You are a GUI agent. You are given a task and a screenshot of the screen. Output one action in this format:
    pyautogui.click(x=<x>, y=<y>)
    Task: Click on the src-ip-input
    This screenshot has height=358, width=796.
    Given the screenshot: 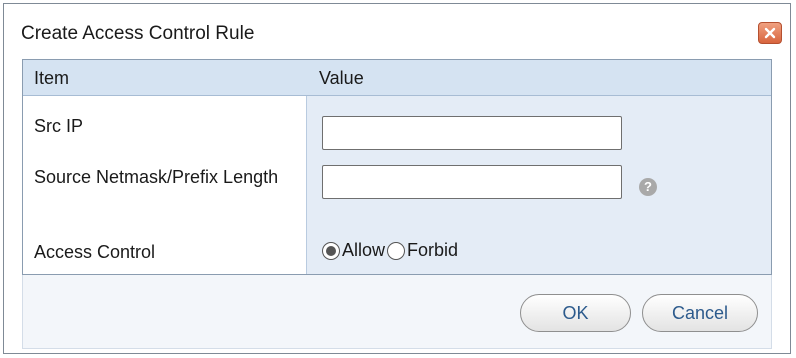 What is the action you would take?
    pyautogui.click(x=472, y=133)
    